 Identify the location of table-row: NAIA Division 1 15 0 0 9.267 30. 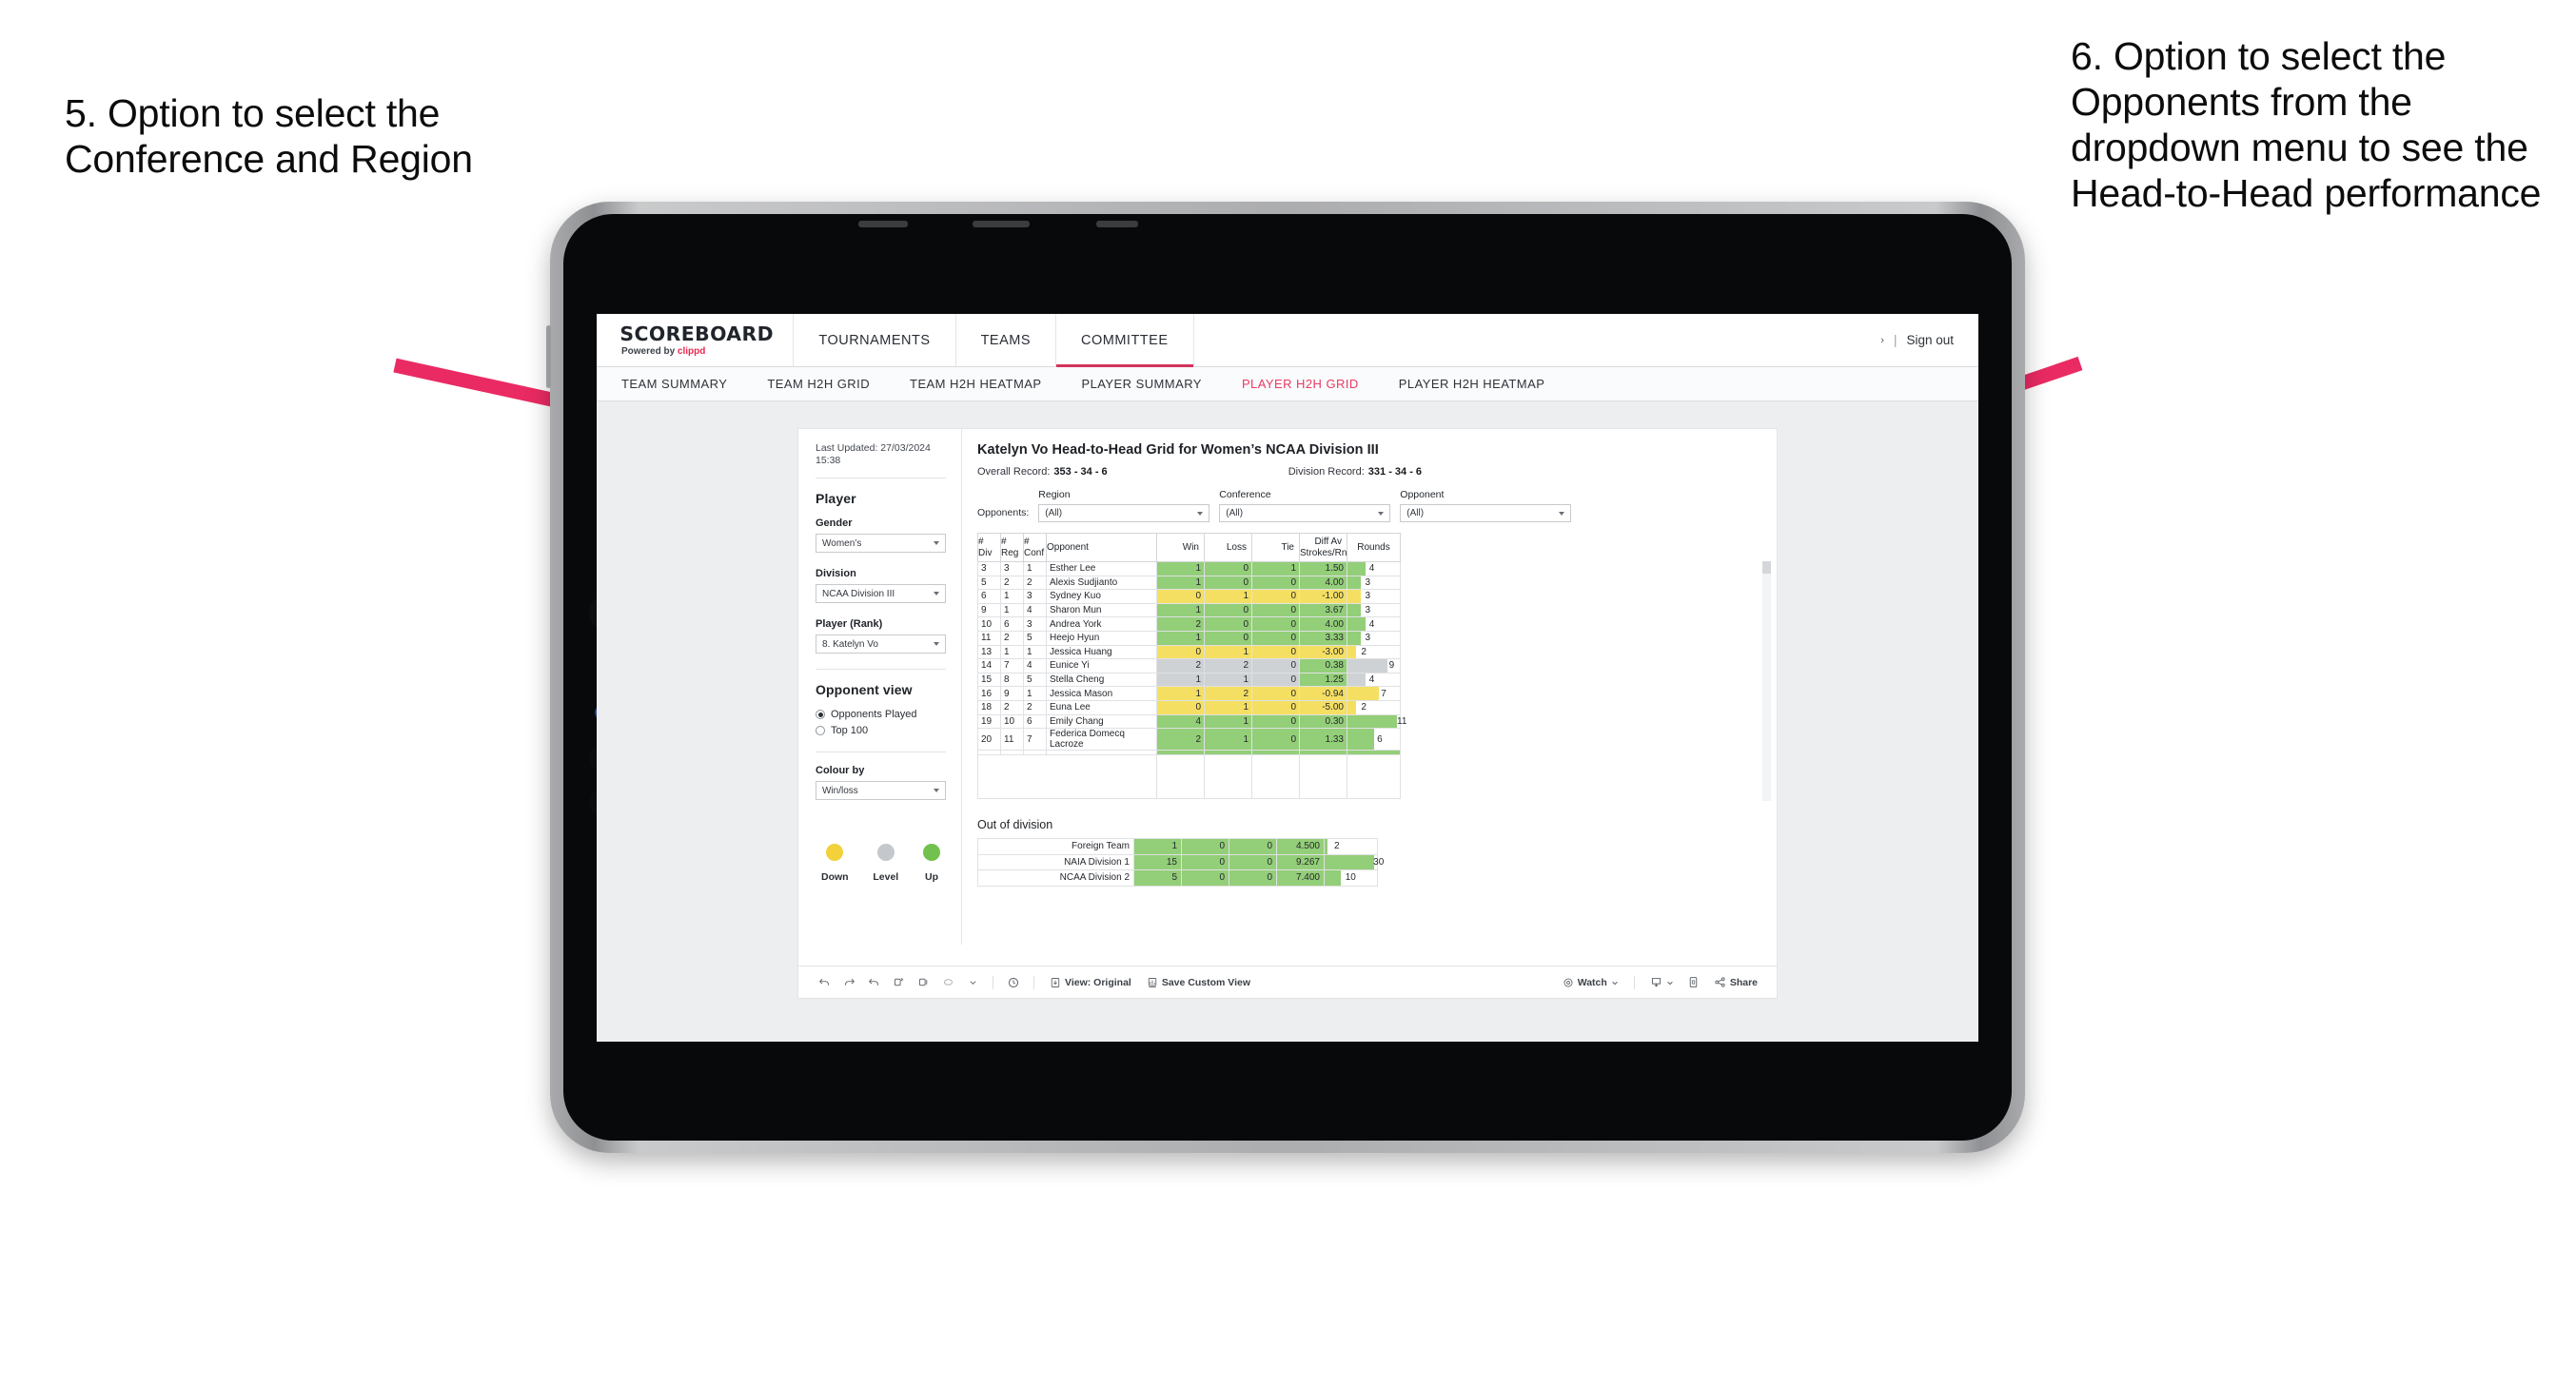
(1180, 862).